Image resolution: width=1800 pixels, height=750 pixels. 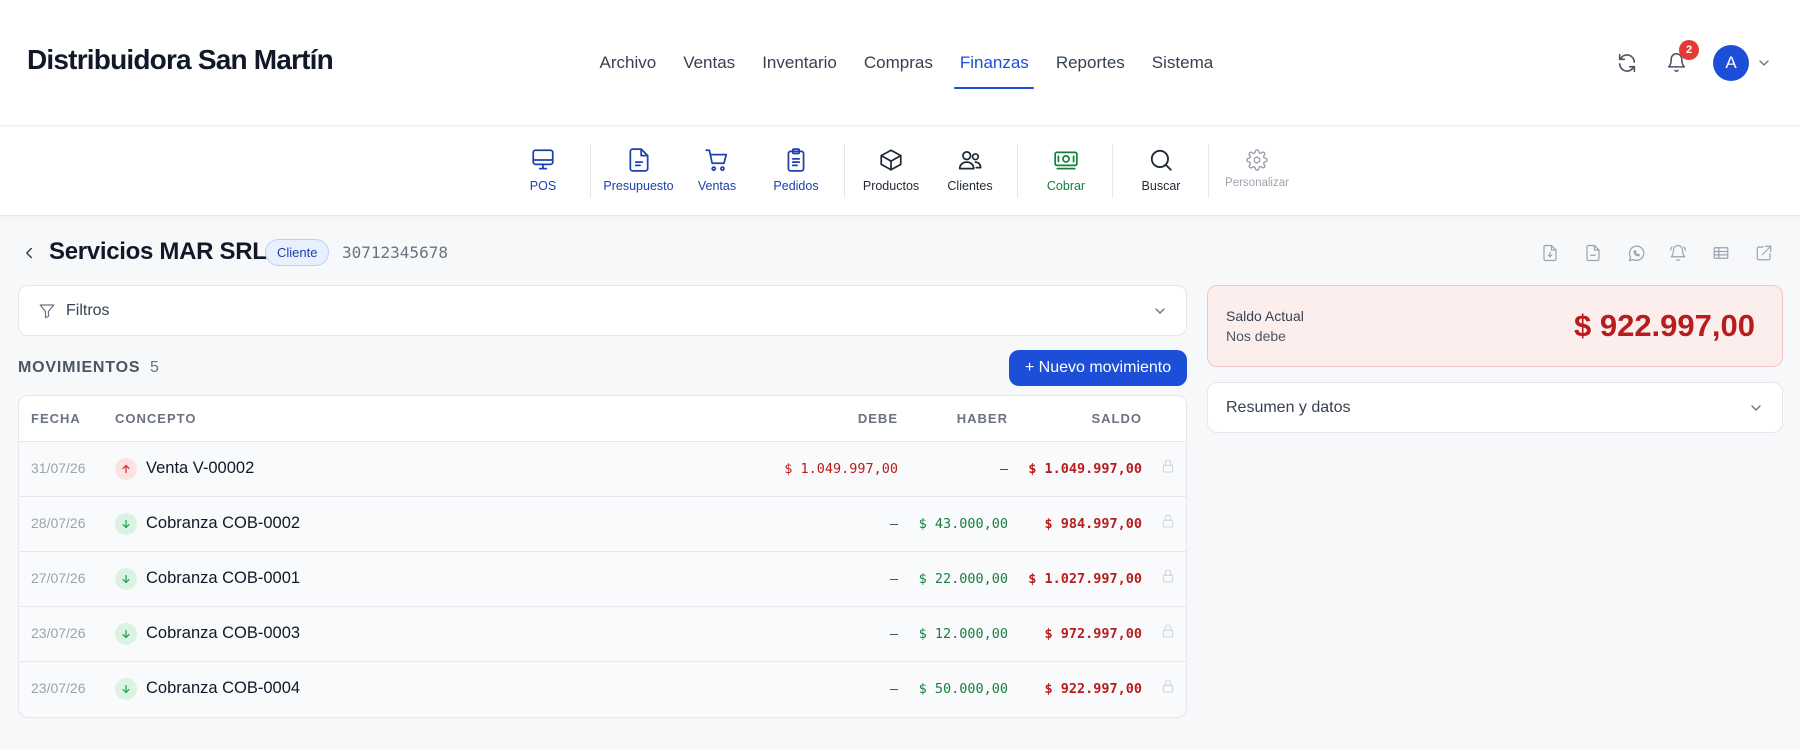 What do you see at coordinates (1627, 63) in the screenshot?
I see `refresh-button` at bounding box center [1627, 63].